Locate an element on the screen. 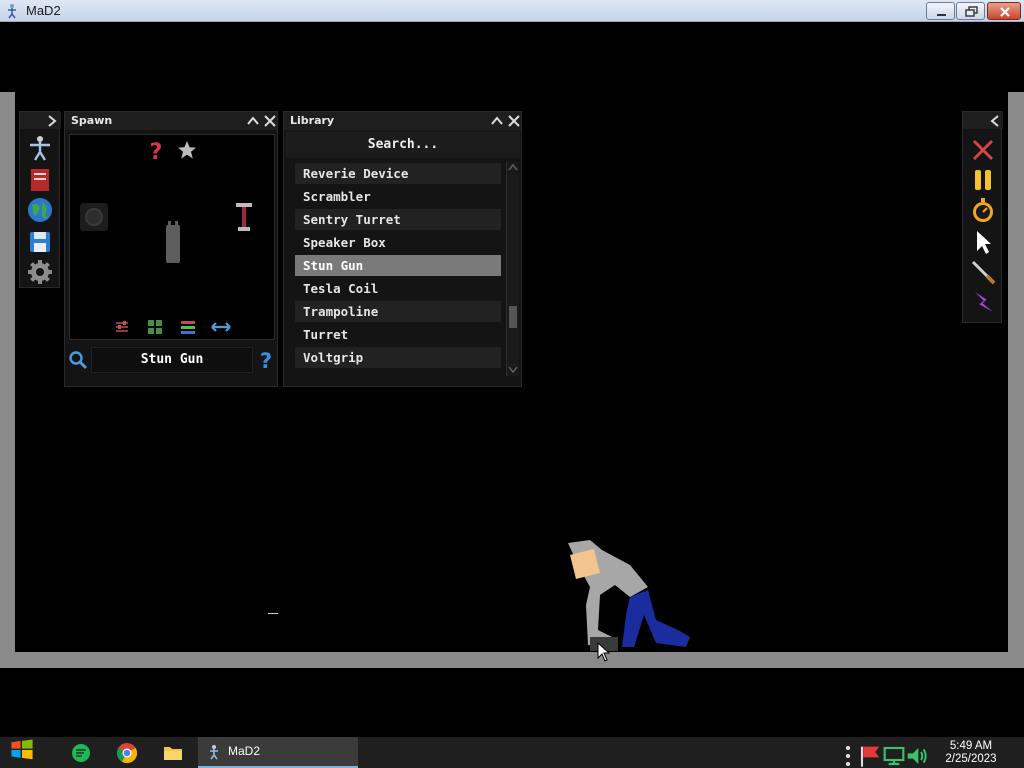  search-icon is located at coordinates (78, 360).